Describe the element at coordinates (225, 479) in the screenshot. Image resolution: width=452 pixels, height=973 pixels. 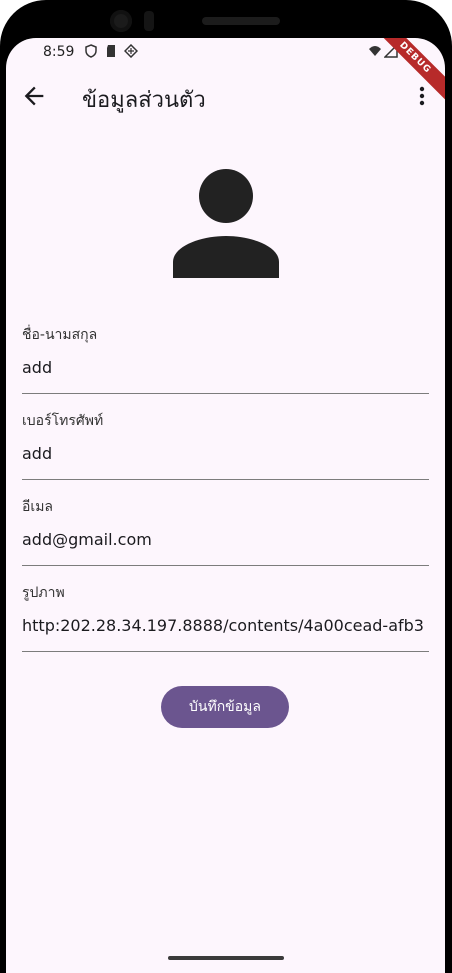
I see `phone-underline` at that location.